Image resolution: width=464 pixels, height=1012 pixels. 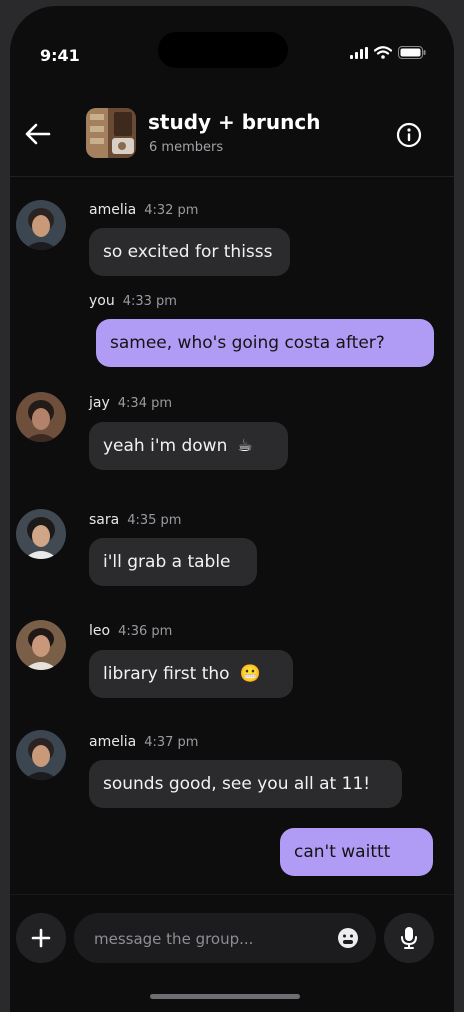 I want to click on signal-icon, so click(x=359, y=52).